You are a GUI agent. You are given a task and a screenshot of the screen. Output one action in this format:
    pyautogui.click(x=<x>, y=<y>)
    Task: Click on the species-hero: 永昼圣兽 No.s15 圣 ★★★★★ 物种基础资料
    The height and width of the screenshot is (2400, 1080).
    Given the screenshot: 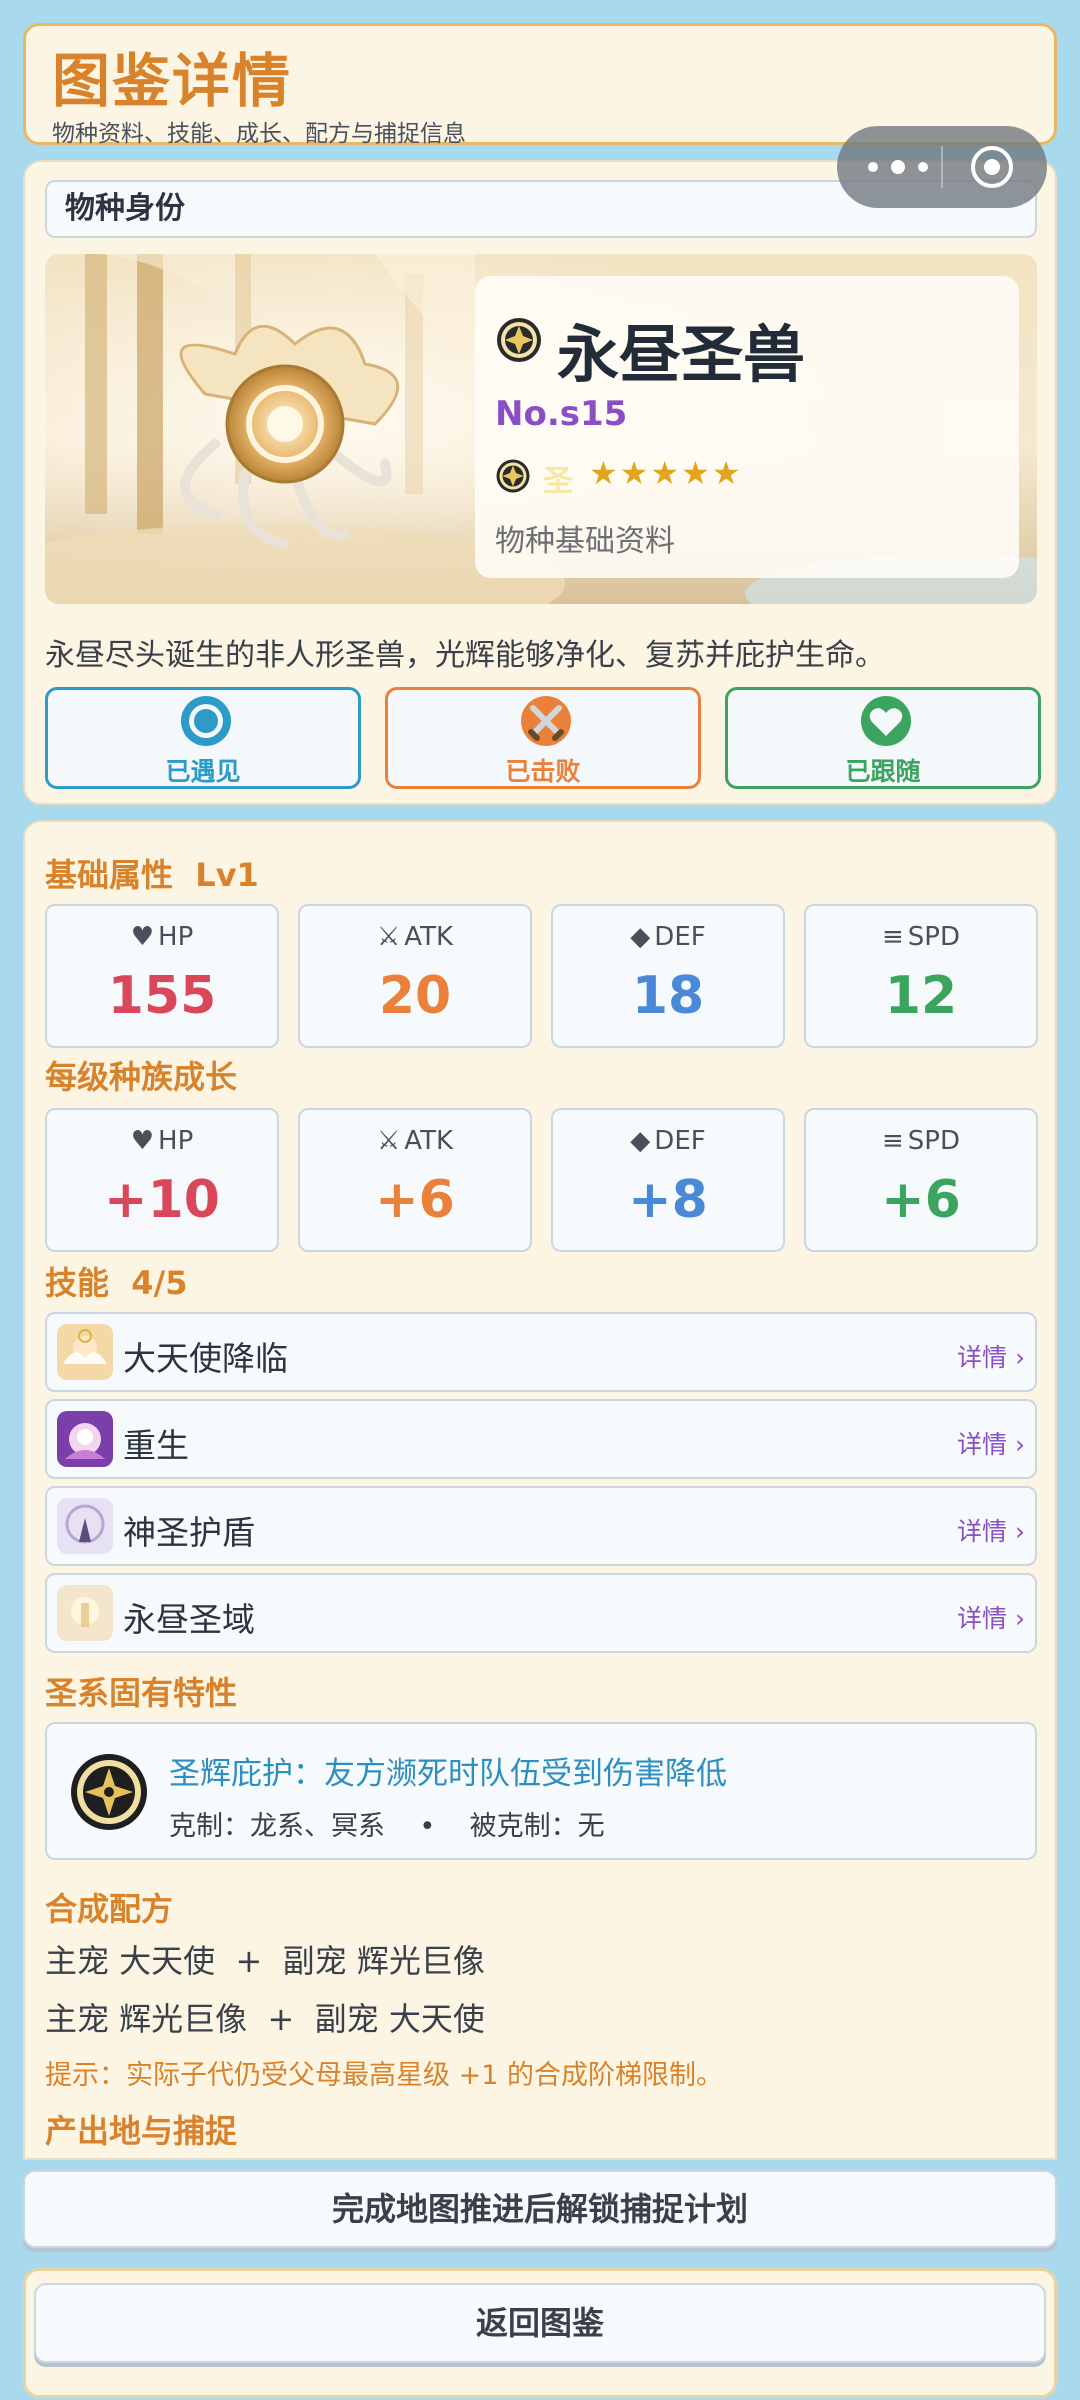 What is the action you would take?
    pyautogui.click(x=541, y=429)
    